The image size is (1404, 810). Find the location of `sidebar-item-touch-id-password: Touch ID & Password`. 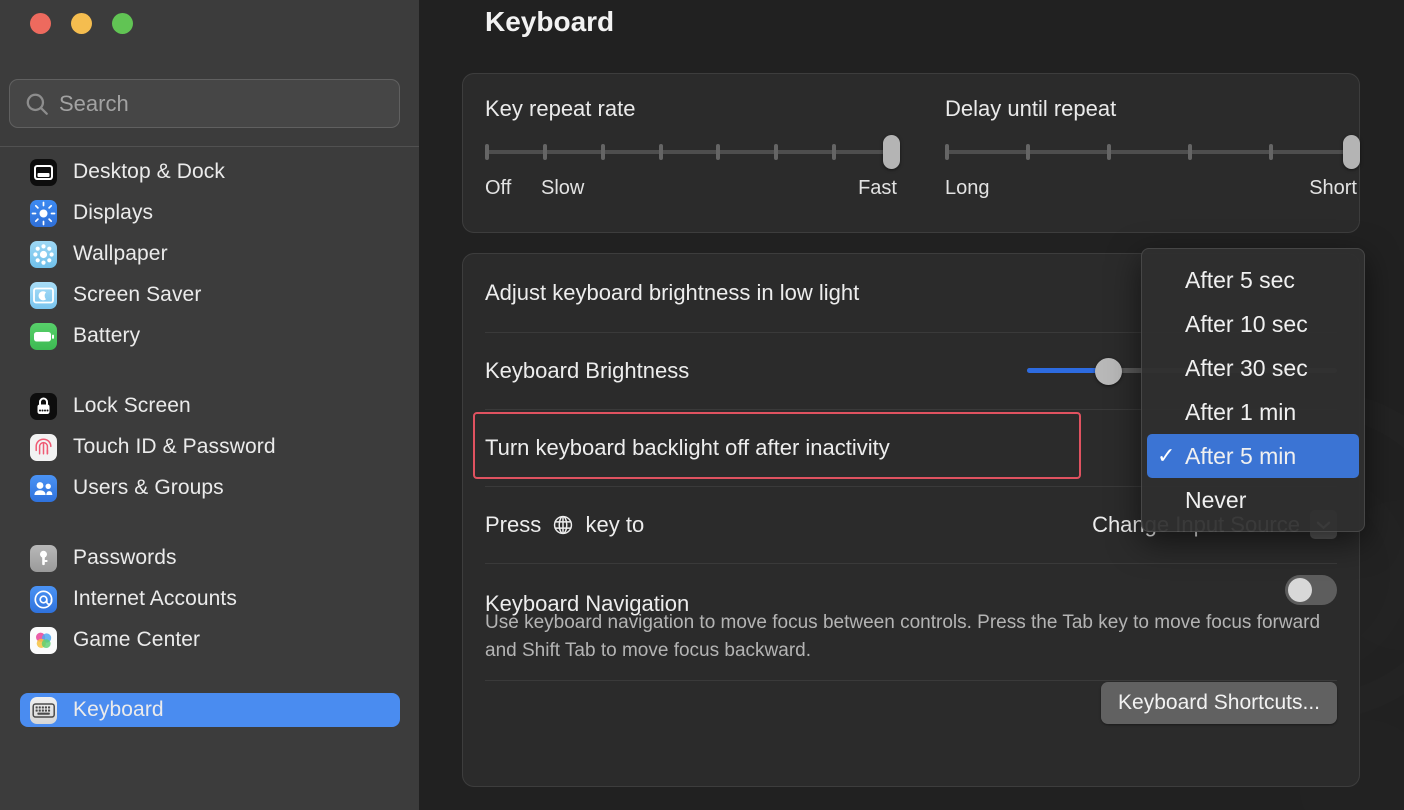

sidebar-item-touch-id-password: Touch ID & Password is located at coordinates (210, 447).